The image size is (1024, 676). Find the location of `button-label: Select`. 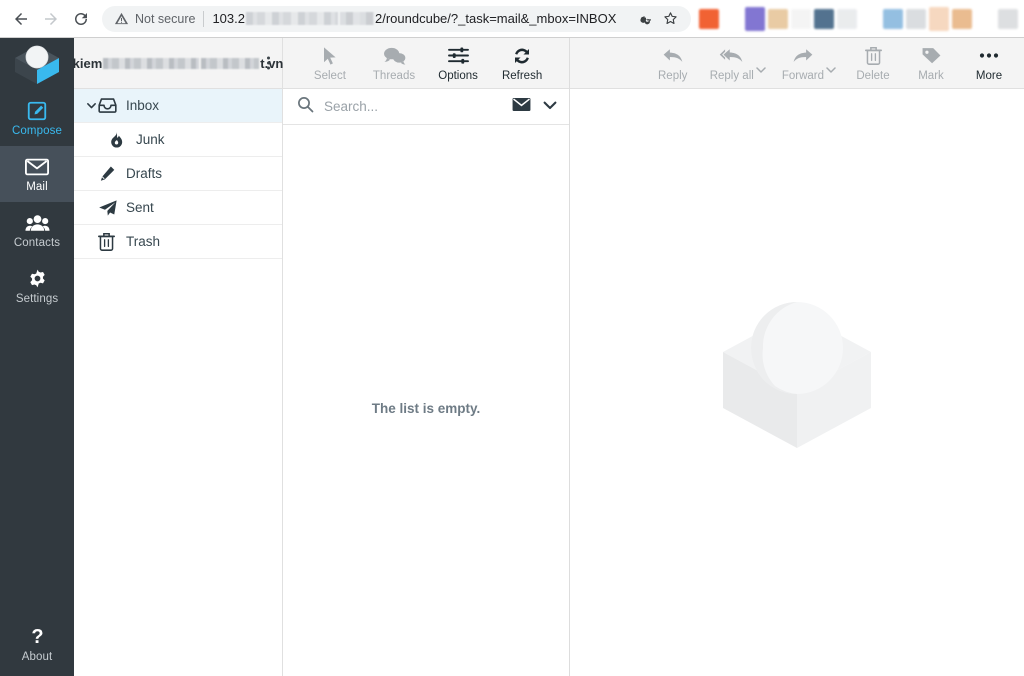

button-label: Select is located at coordinates (329, 75).